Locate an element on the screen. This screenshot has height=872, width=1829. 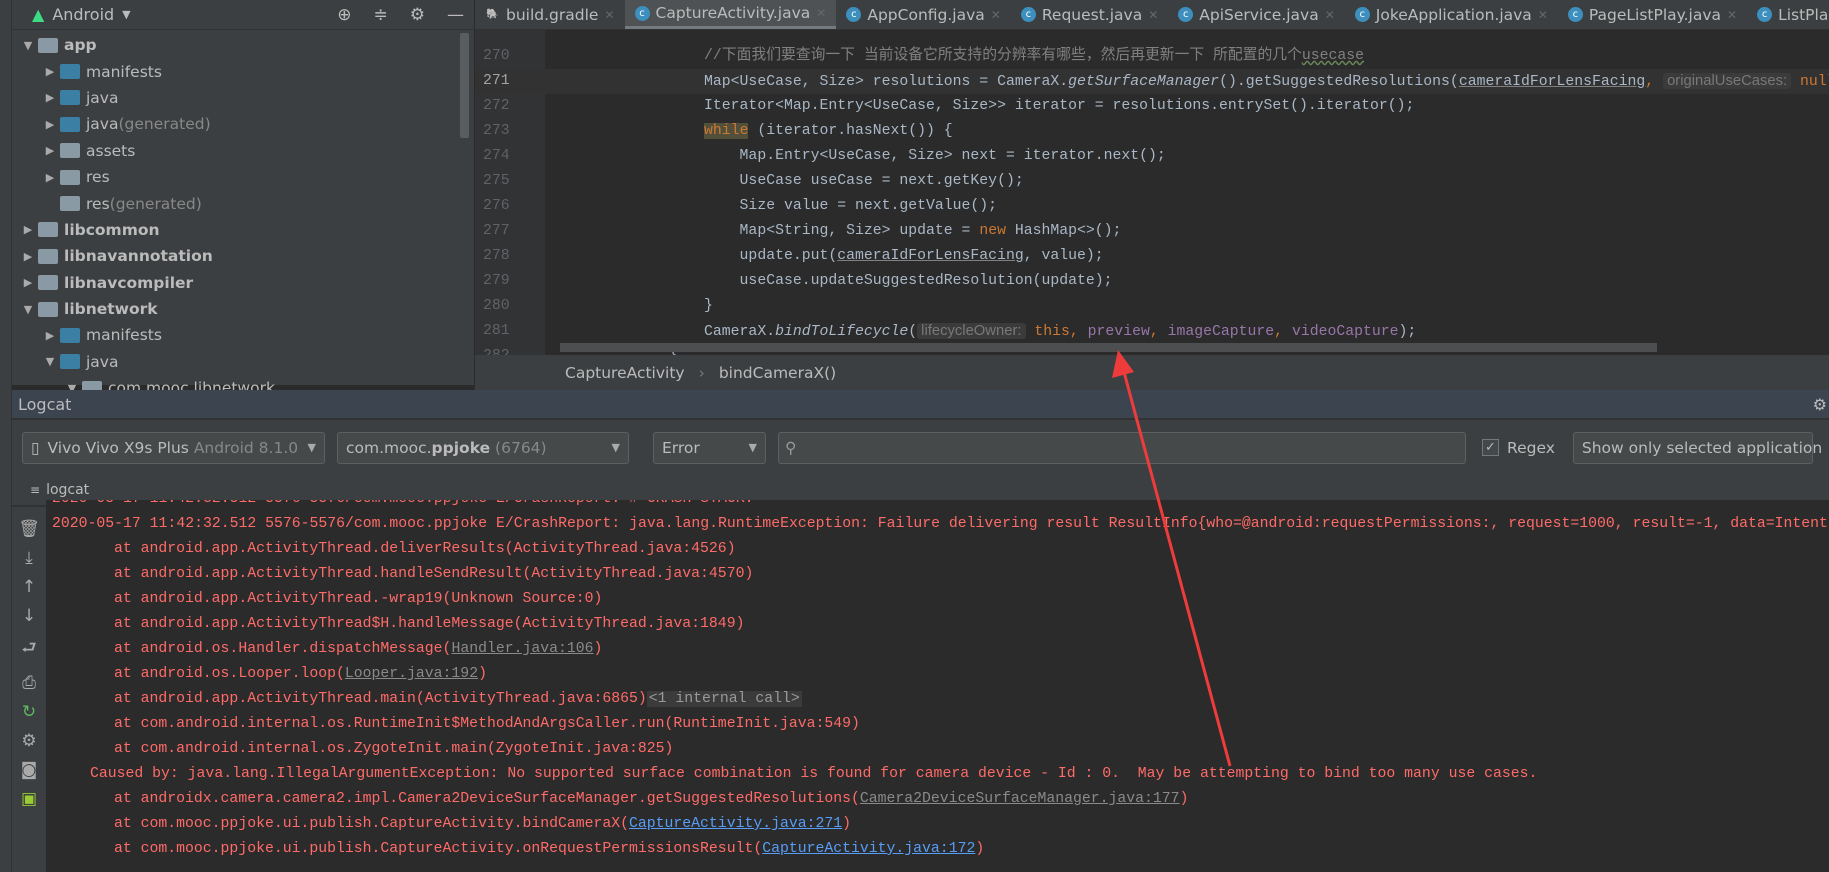
tab-captureactivity-java: c CaptureActivity.java ✕ is located at coordinates (730, 14).